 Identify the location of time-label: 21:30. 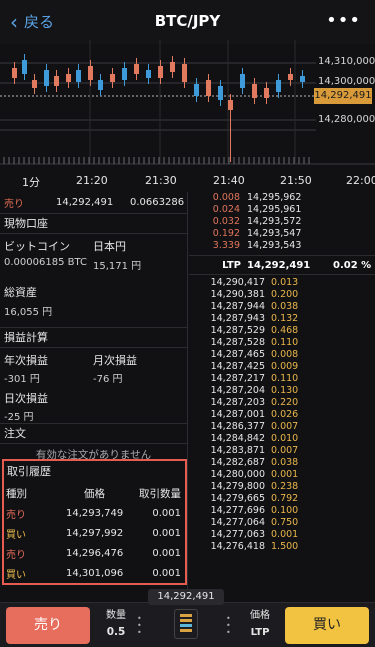
(161, 180).